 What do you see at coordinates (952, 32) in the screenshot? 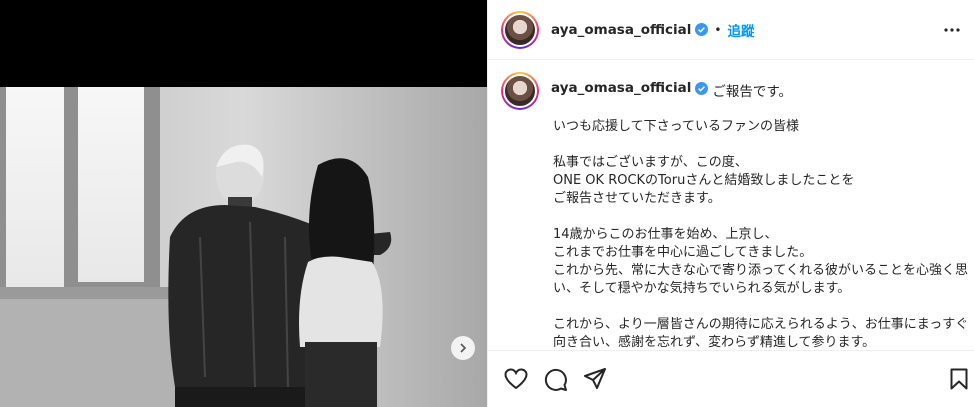
I see `more-options-icon` at bounding box center [952, 32].